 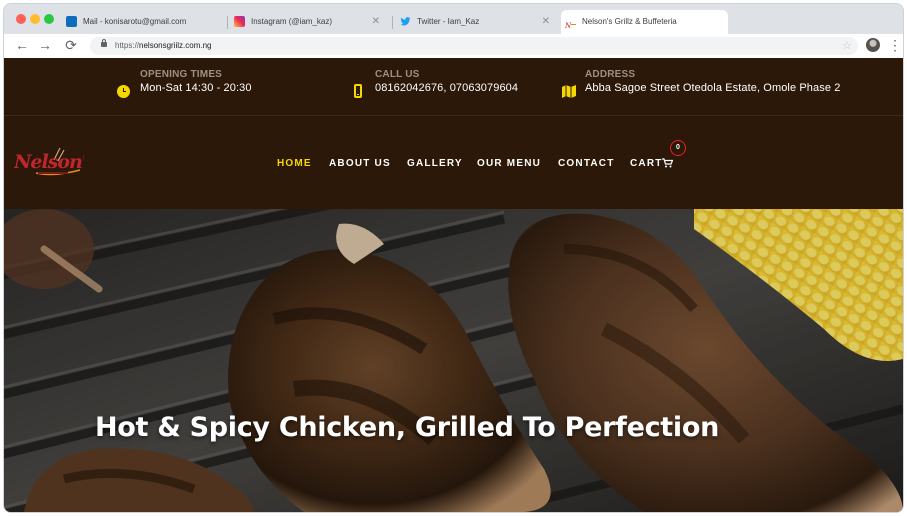 I want to click on phone-icon, so click(x=358, y=91).